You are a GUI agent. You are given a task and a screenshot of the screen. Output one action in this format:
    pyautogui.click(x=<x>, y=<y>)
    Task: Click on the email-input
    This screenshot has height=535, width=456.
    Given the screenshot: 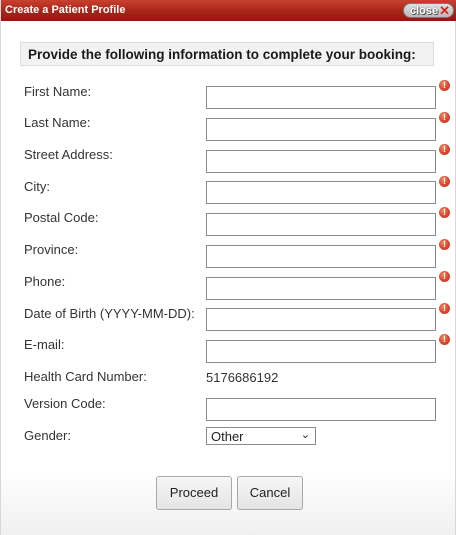 What is the action you would take?
    pyautogui.click(x=321, y=351)
    